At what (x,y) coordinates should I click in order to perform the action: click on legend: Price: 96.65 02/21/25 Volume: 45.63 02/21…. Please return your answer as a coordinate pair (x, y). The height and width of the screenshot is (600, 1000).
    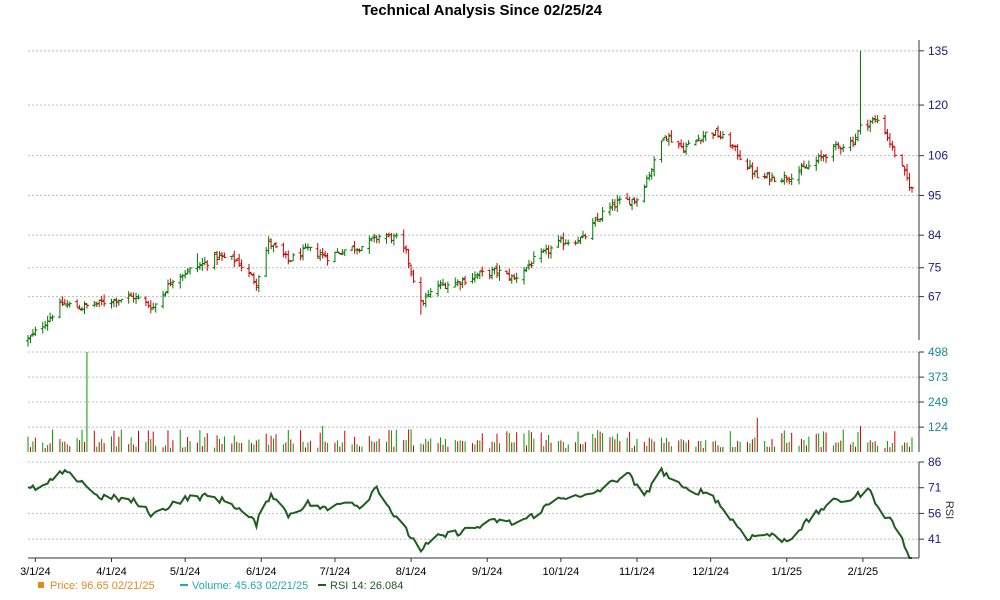
    Looking at the image, I should click on (220, 586).